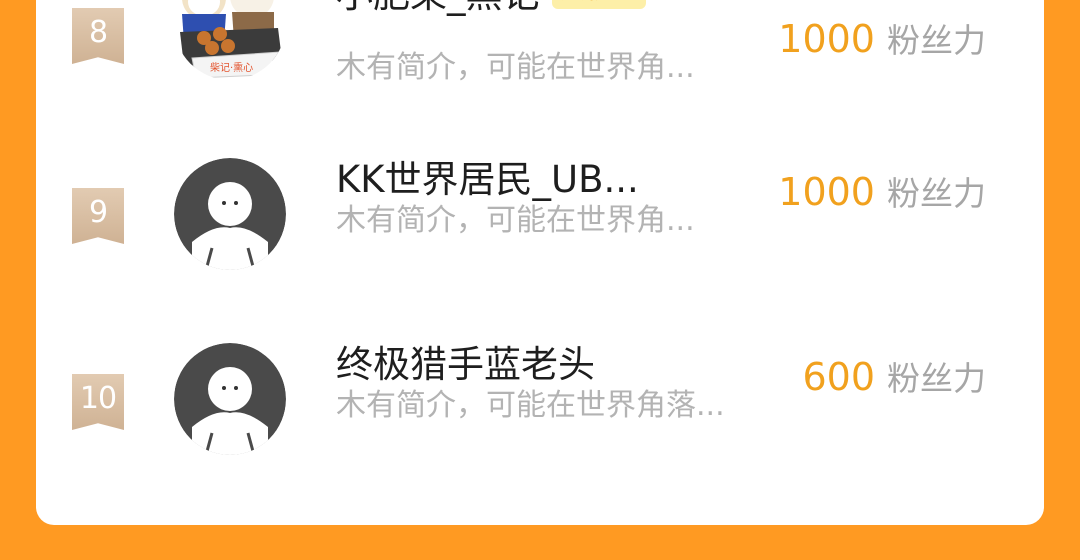 The image size is (1080, 560). I want to click on cartoon-dogs-avatar-icon: 柴记·熏心, so click(230, 40).